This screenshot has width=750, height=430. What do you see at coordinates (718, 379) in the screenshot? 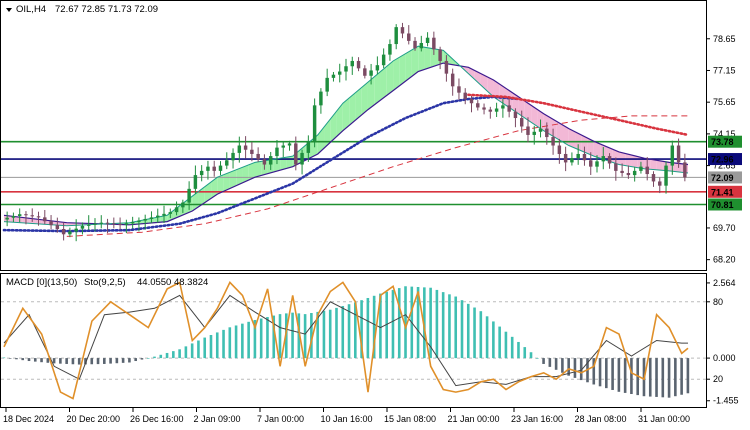
I see `indicator-tick-label: 20` at bounding box center [718, 379].